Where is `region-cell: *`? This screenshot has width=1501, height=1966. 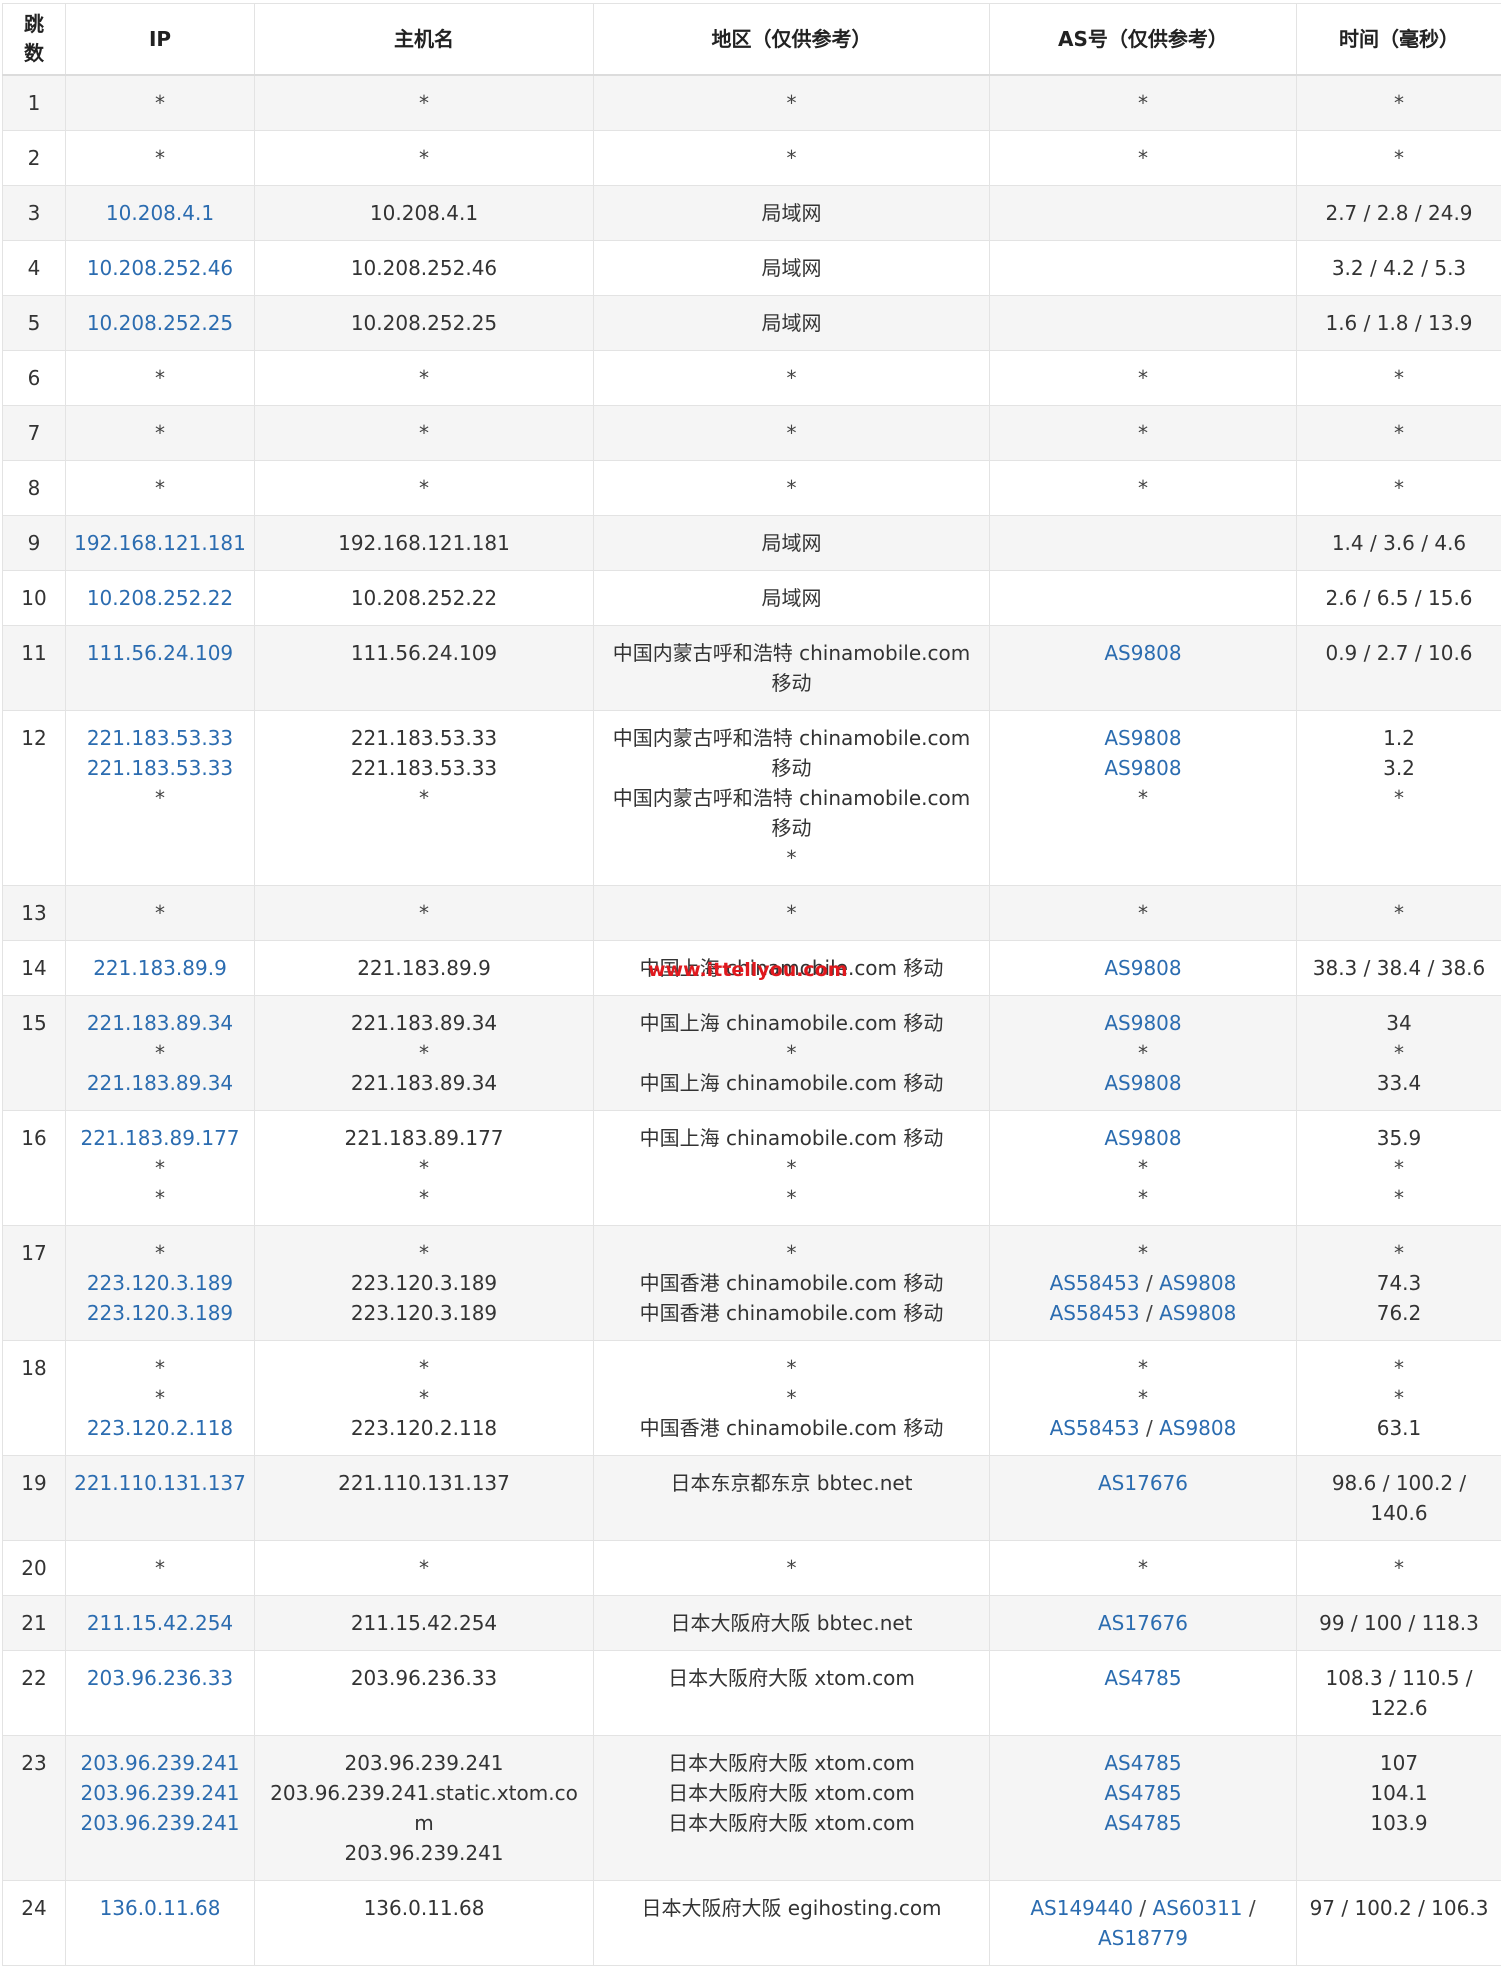 region-cell: * is located at coordinates (792, 913).